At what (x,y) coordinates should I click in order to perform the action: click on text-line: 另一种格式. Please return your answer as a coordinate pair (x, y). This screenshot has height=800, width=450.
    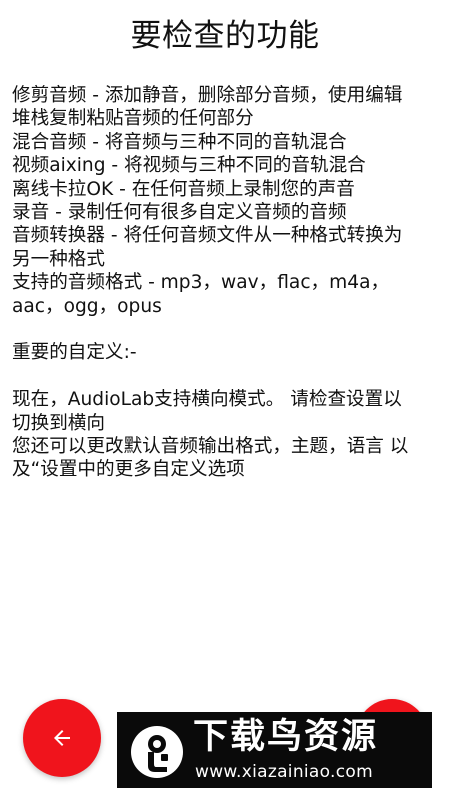
    Looking at the image, I should click on (58, 259).